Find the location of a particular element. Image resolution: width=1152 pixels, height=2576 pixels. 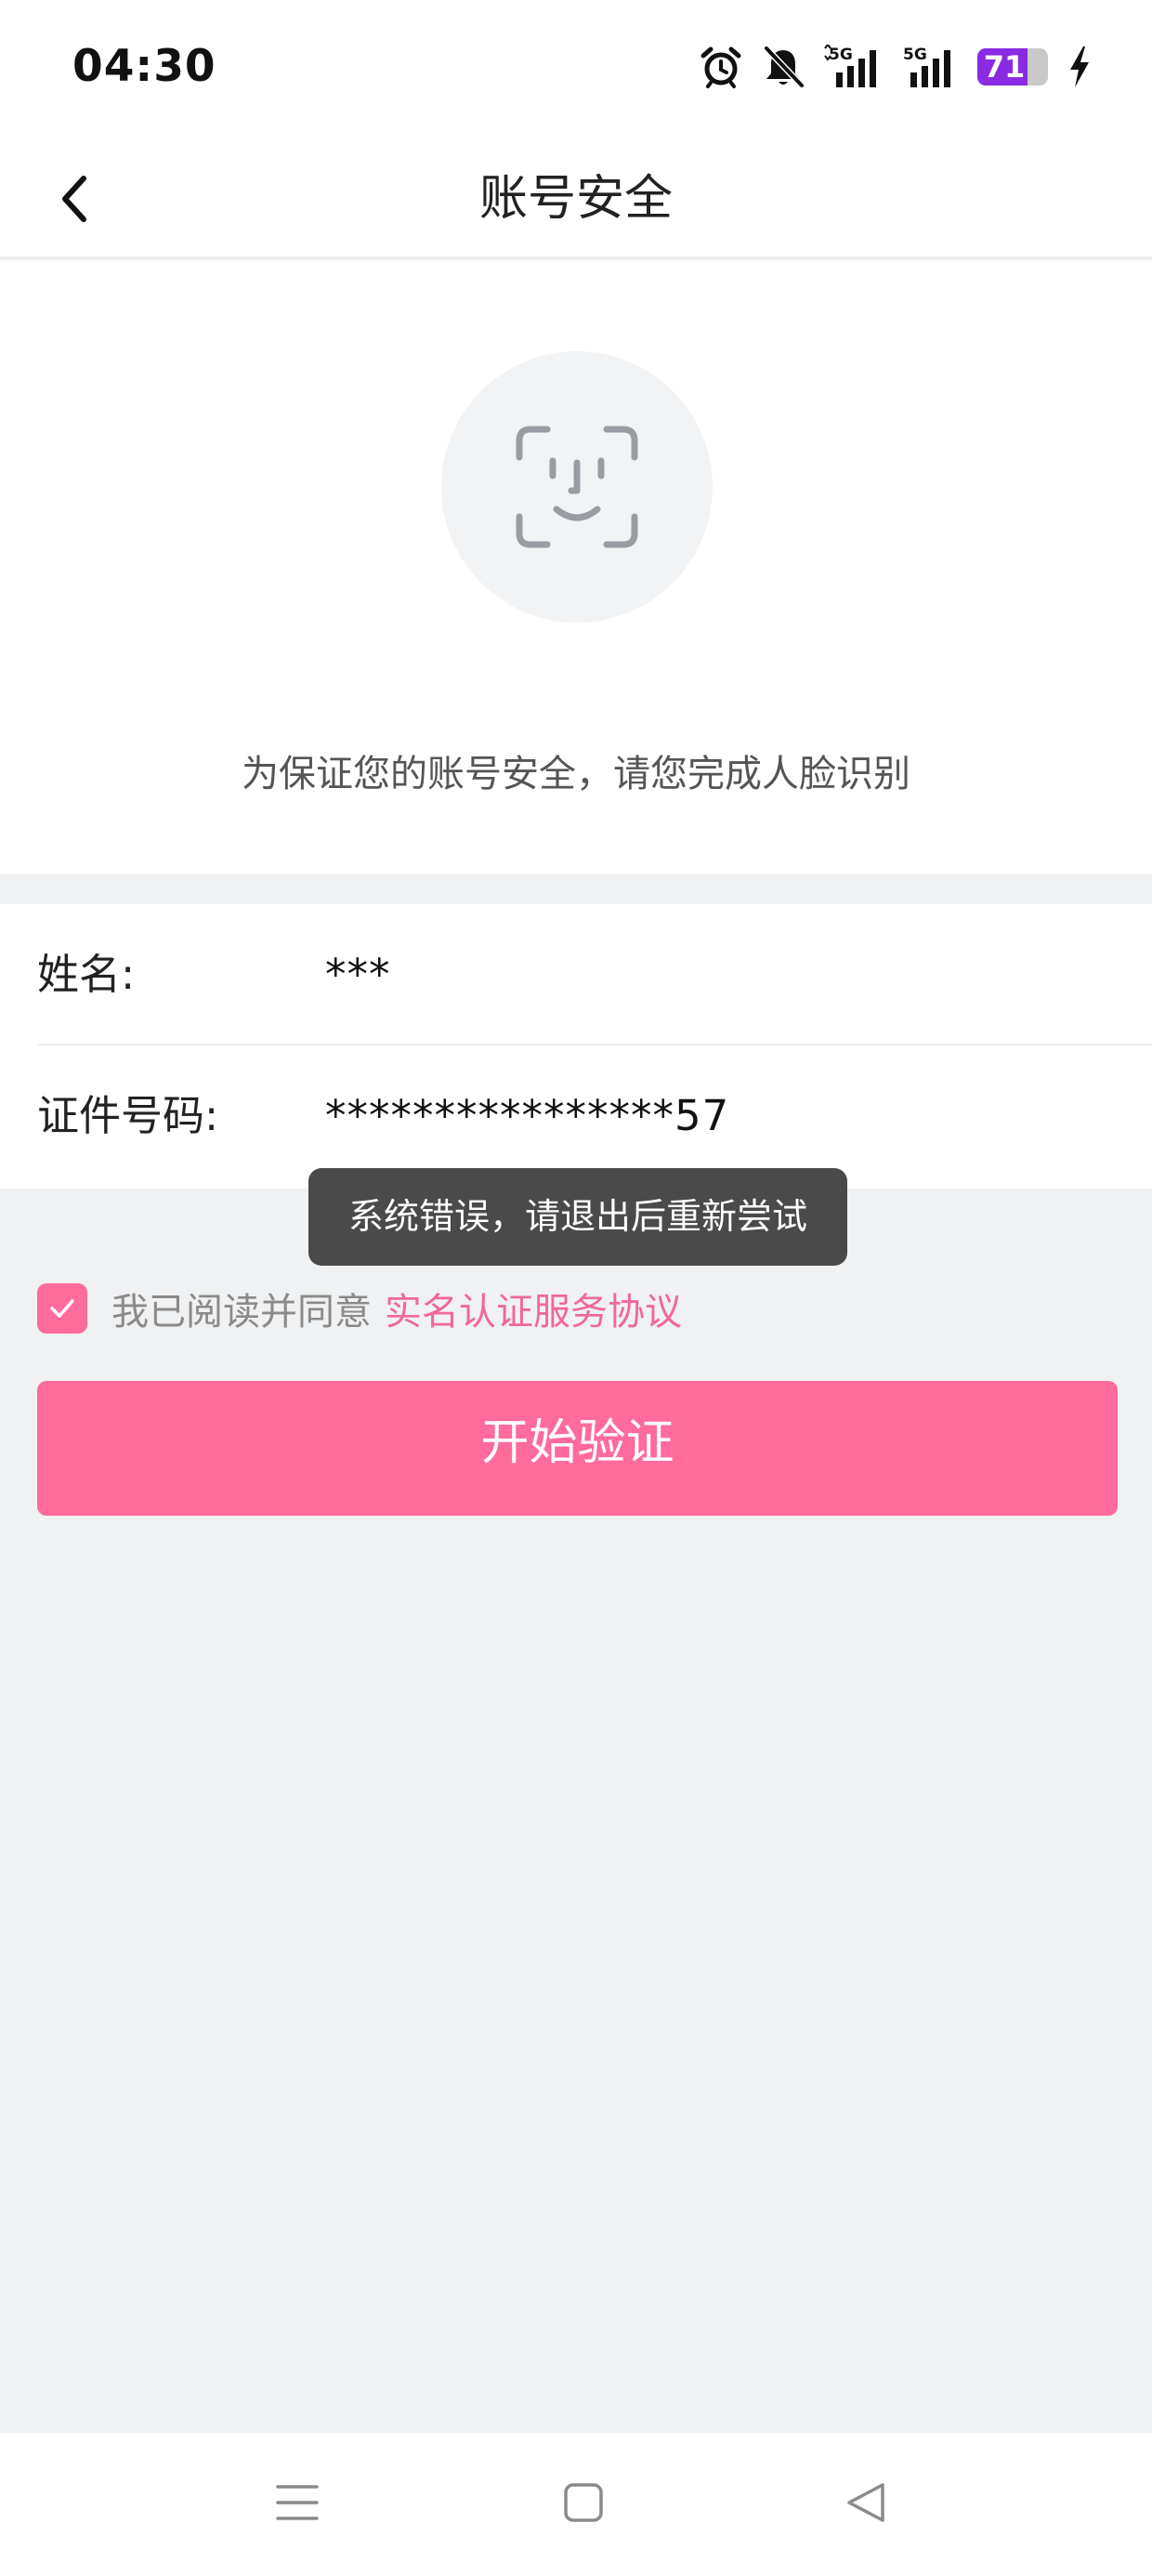

face-id-icon is located at coordinates (577, 487).